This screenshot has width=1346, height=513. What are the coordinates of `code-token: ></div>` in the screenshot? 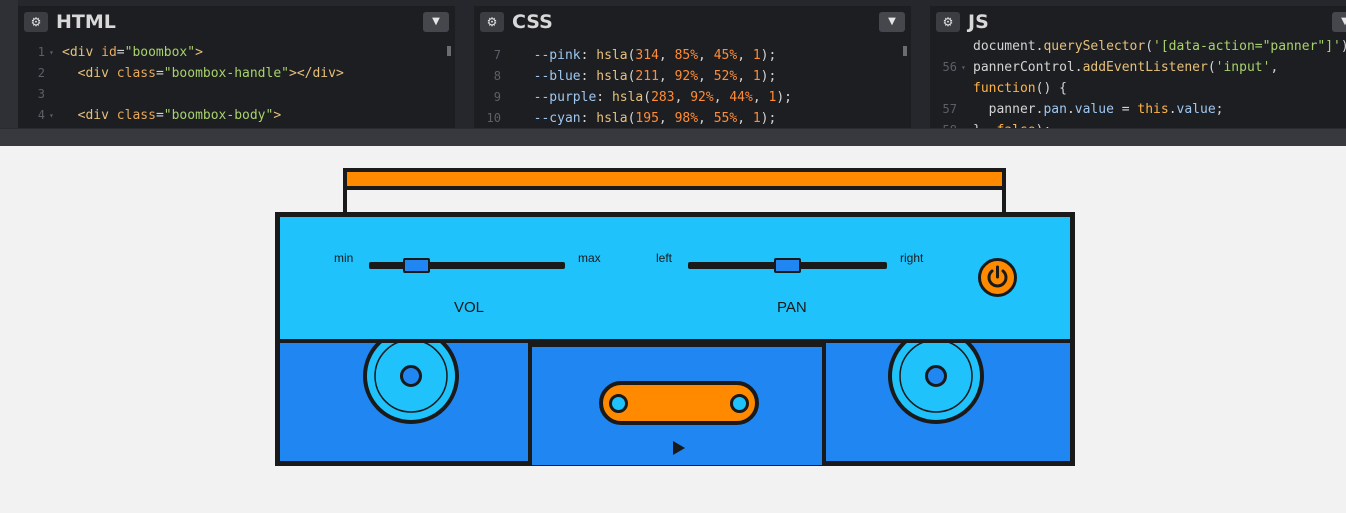 It's located at (316, 73).